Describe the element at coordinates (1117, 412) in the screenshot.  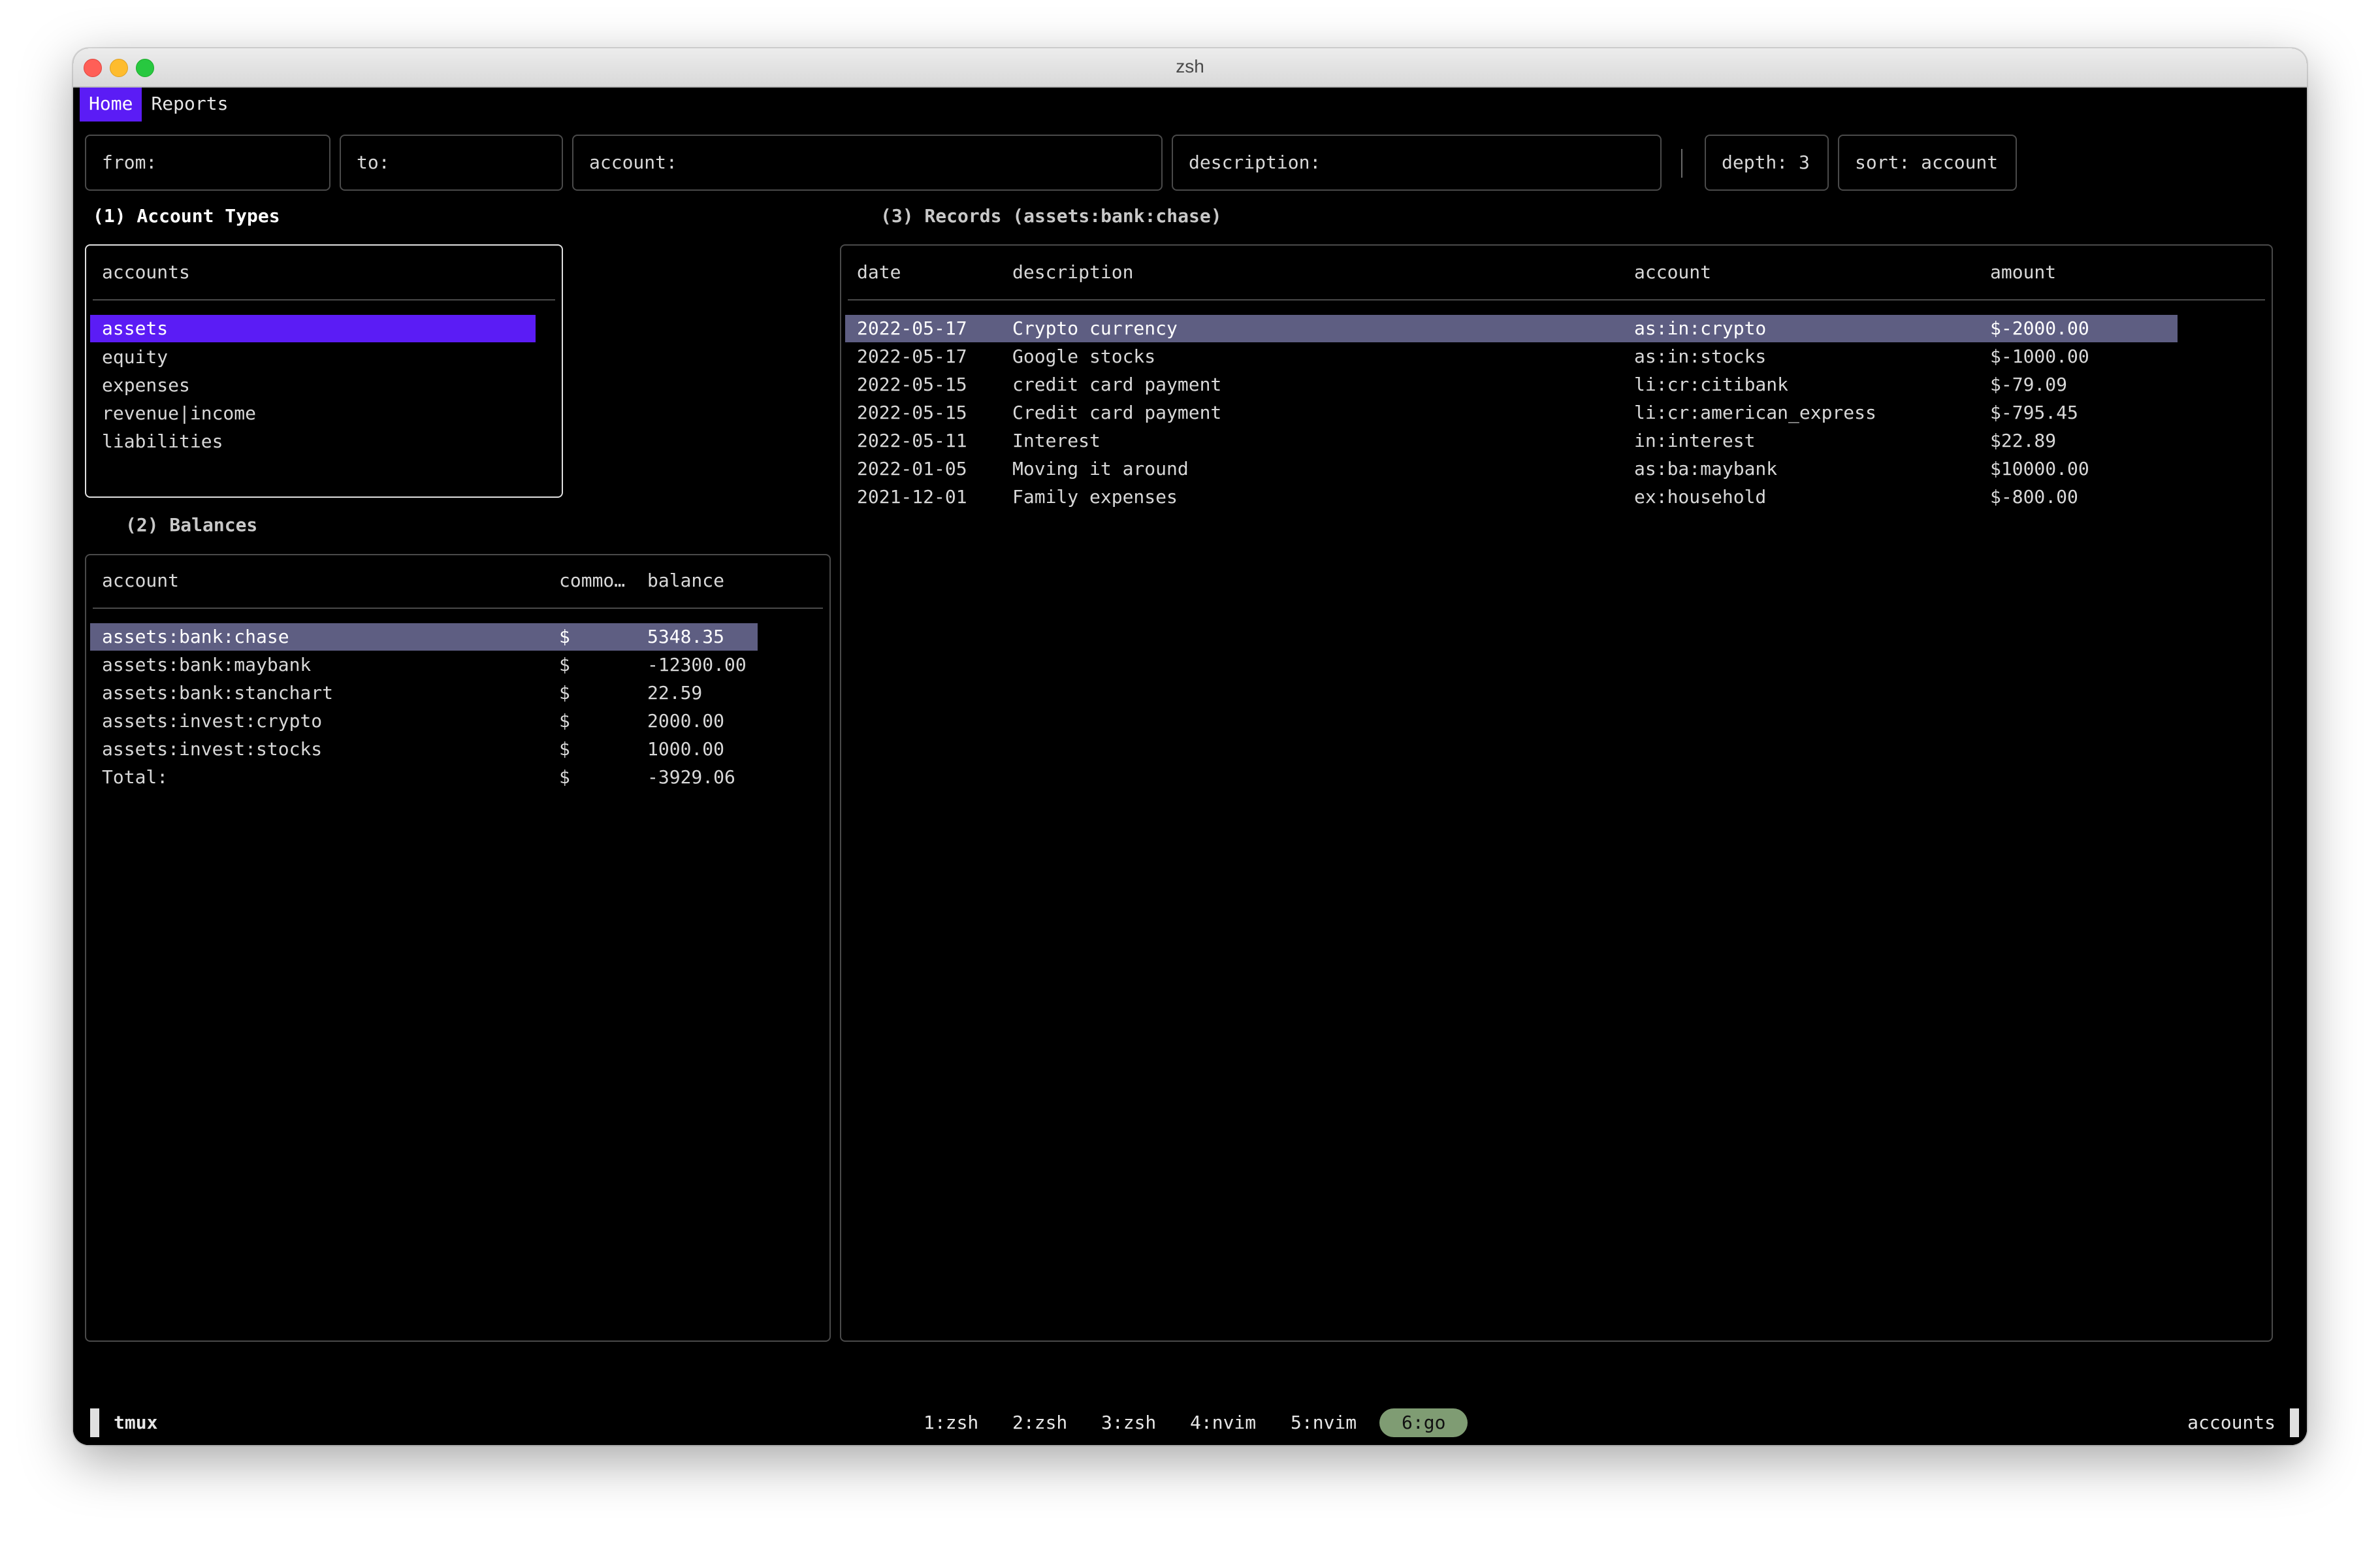
I see `record-description: Credit card payment` at that location.